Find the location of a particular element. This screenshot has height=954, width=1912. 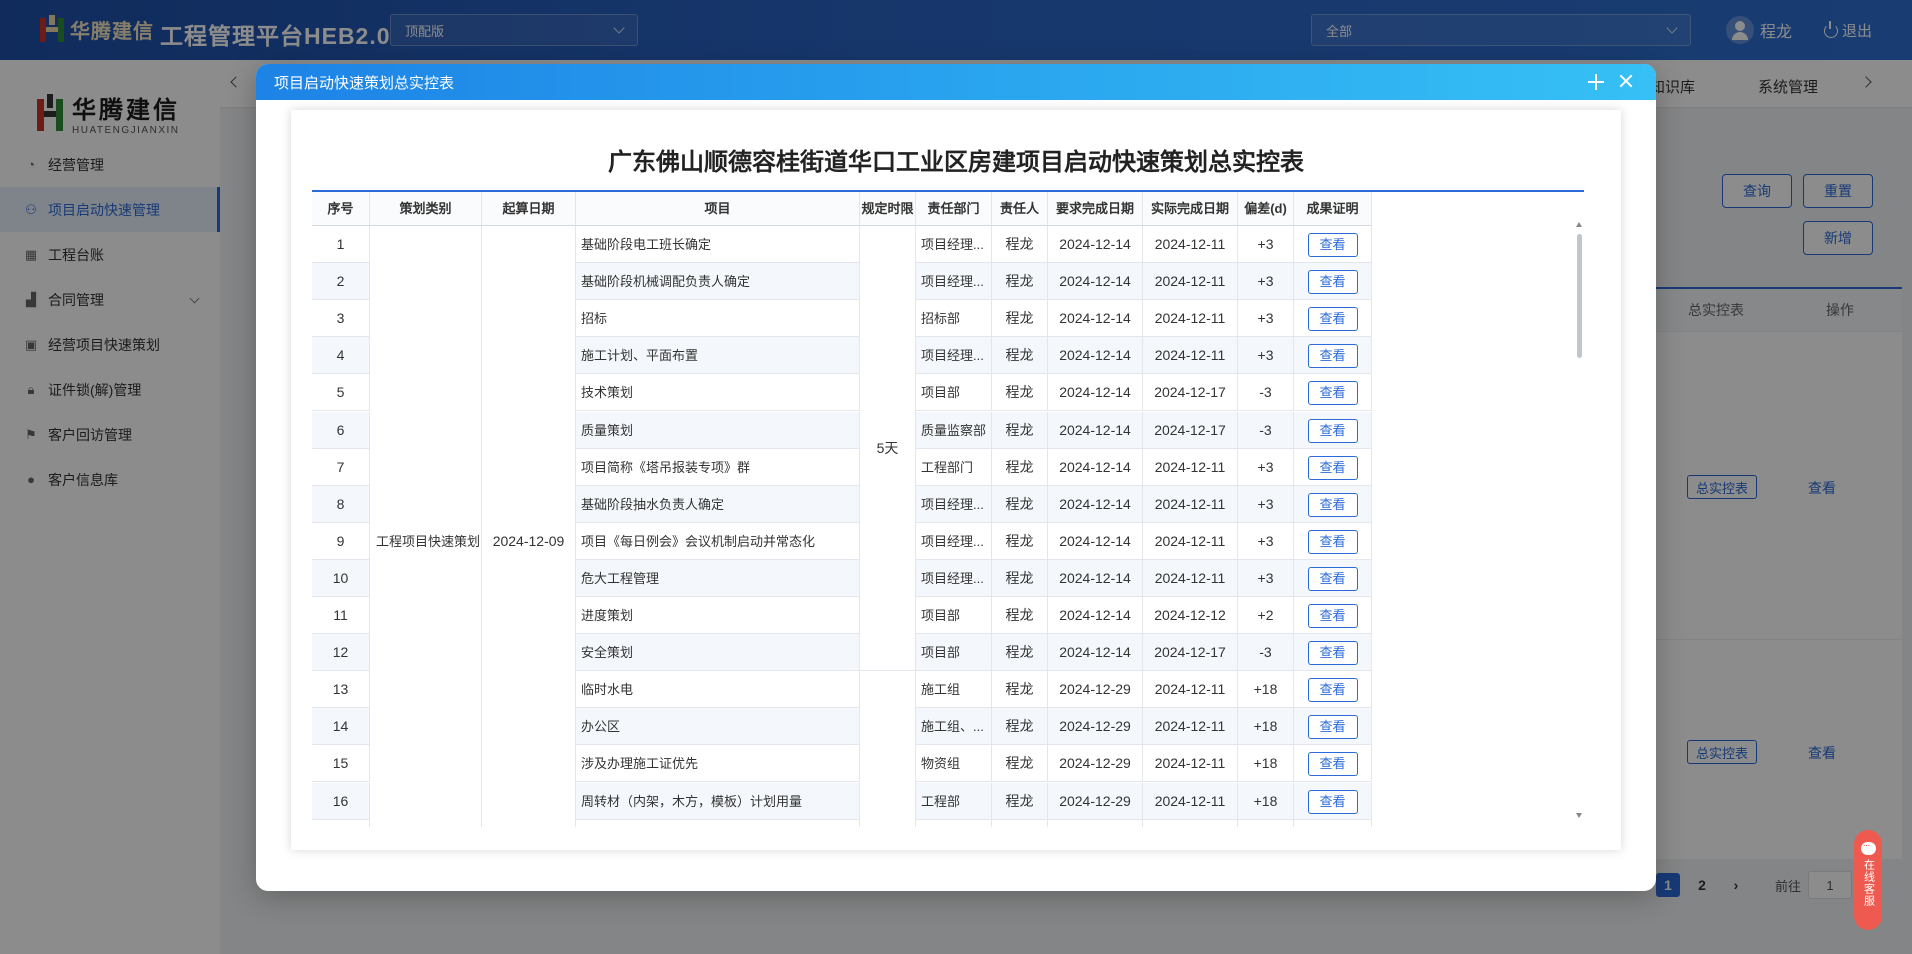

online-service-button: 在线客服 is located at coordinates (1868, 880).